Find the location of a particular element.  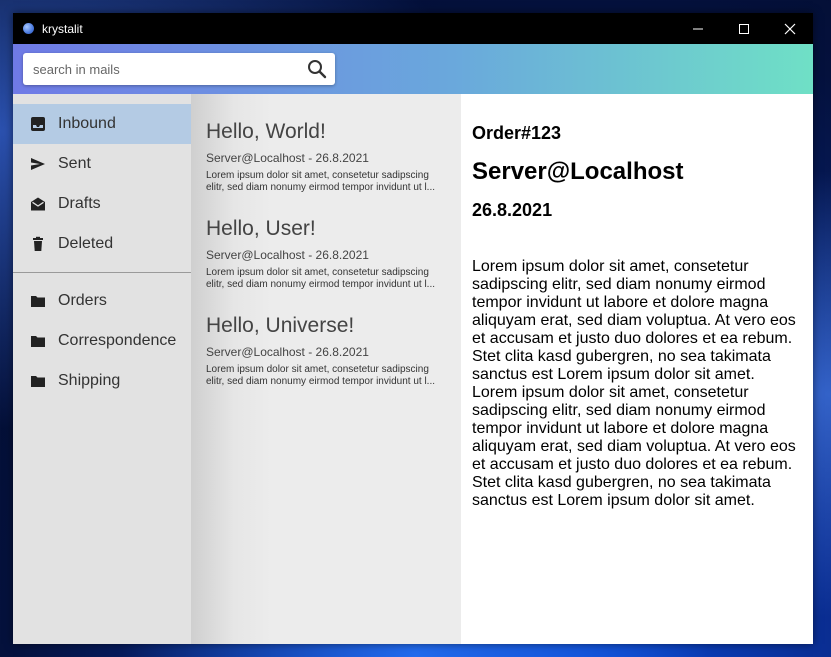

maximize-button is located at coordinates (744, 28).